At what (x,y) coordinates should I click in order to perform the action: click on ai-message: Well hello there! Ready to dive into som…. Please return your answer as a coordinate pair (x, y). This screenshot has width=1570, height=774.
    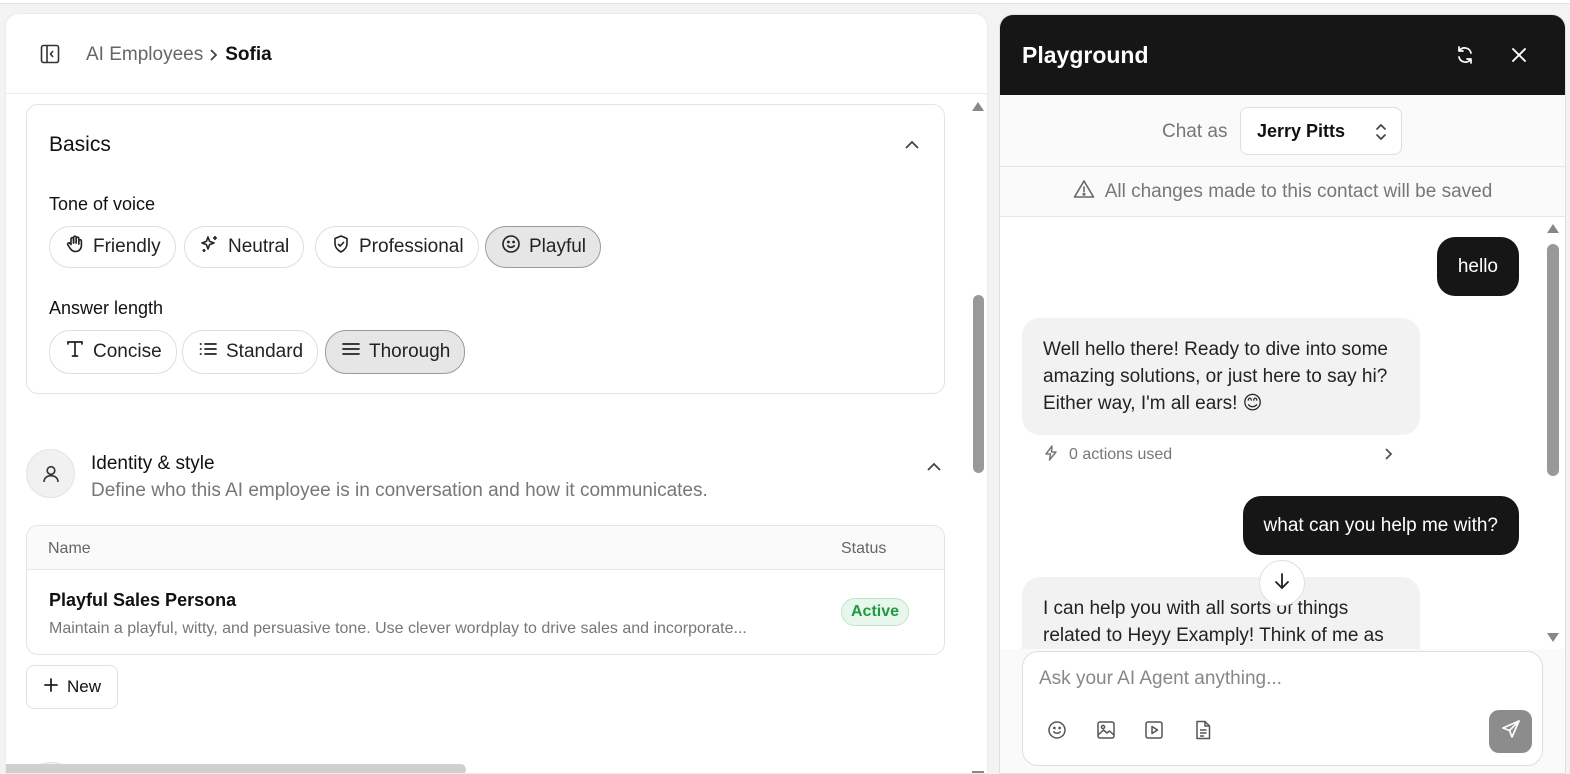
    Looking at the image, I should click on (1221, 376).